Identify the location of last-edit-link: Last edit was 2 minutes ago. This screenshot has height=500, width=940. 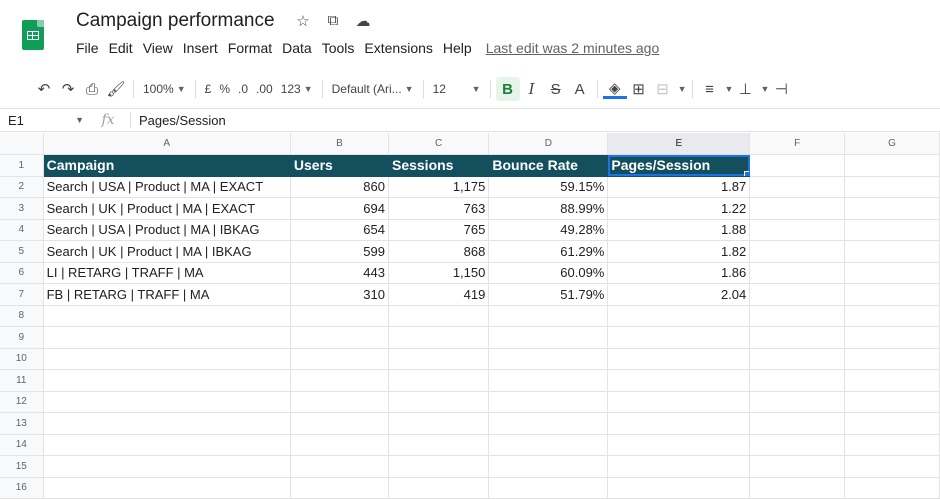
(573, 48).